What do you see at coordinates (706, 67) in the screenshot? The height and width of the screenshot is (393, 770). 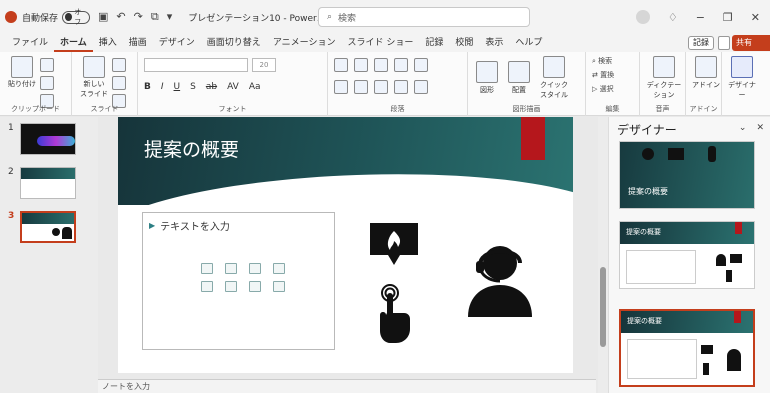 I see `addins-icon` at bounding box center [706, 67].